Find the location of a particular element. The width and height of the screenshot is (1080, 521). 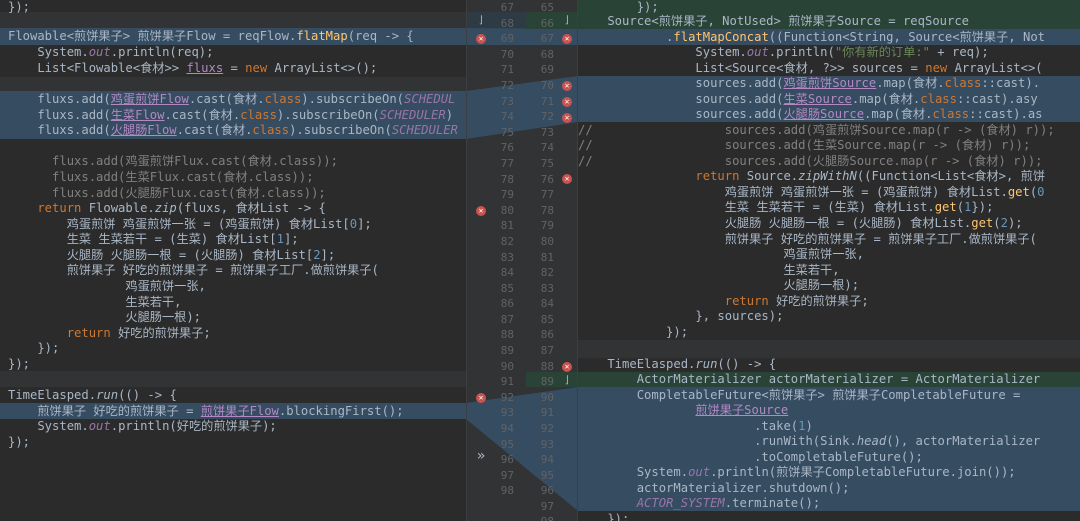

code-token: ArrayList<>( is located at coordinates (995, 68).